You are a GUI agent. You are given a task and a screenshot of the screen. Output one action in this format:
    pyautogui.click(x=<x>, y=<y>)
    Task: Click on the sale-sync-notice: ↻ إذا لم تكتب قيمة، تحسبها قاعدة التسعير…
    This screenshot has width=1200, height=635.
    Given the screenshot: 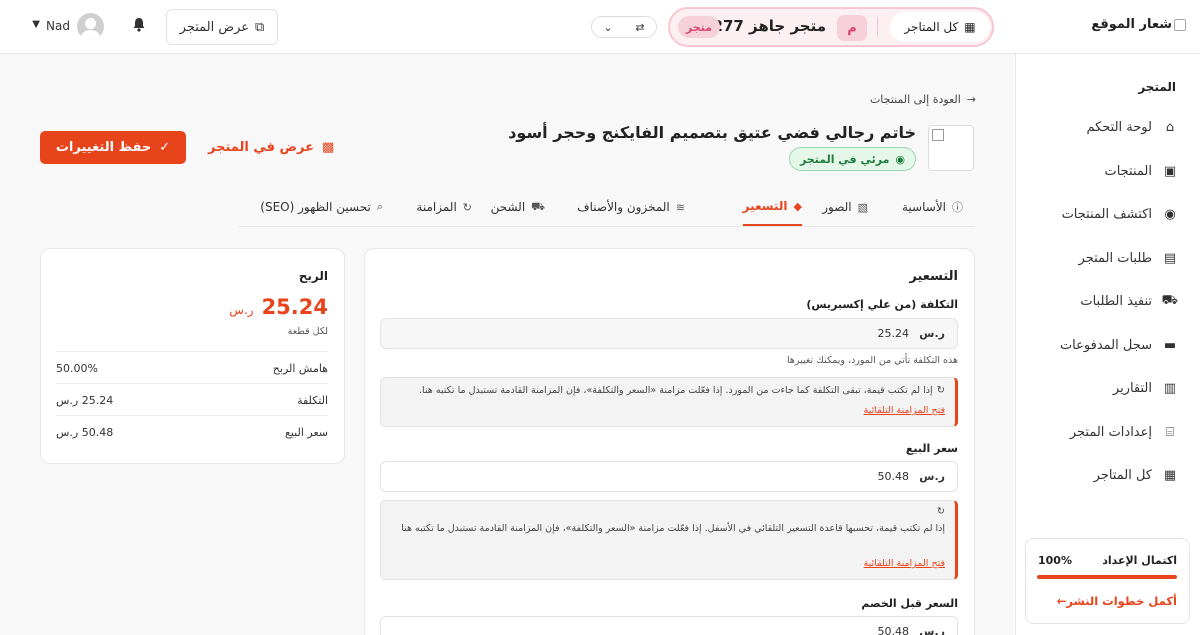 What is the action you would take?
    pyautogui.click(x=669, y=540)
    